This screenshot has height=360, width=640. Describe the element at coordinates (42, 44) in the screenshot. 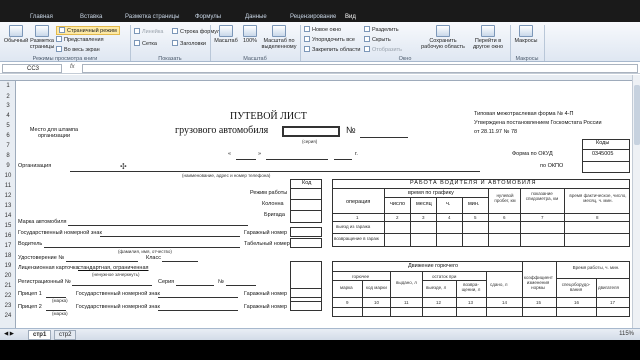

I see `page-layout-label: Разметка страницы` at that location.